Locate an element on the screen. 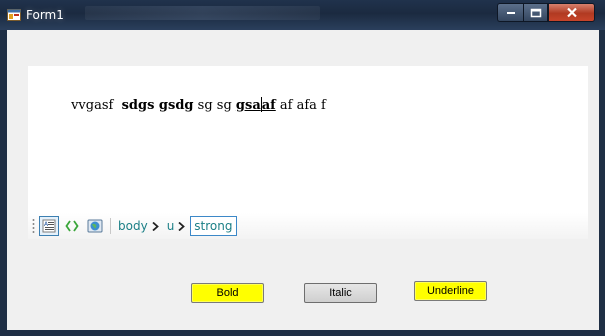 This screenshot has height=336, width=605. underline-button: Underline is located at coordinates (450, 291).